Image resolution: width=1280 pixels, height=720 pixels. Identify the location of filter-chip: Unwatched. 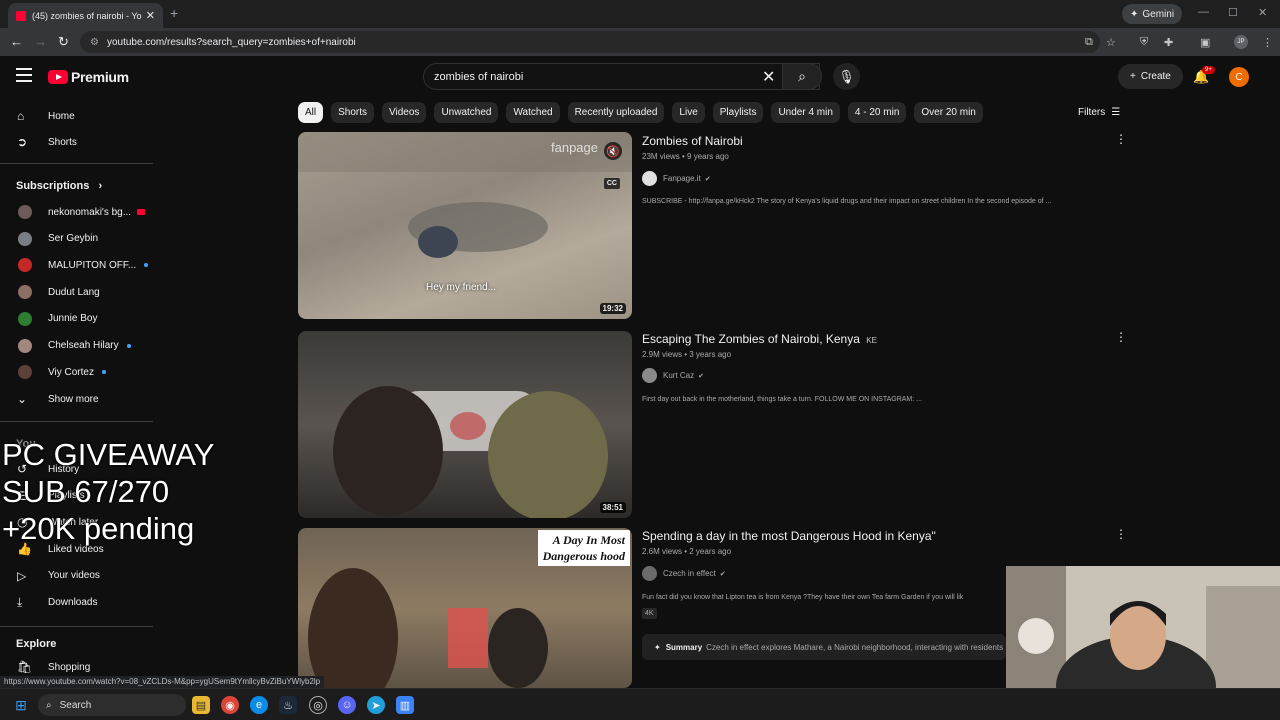
(466, 112).